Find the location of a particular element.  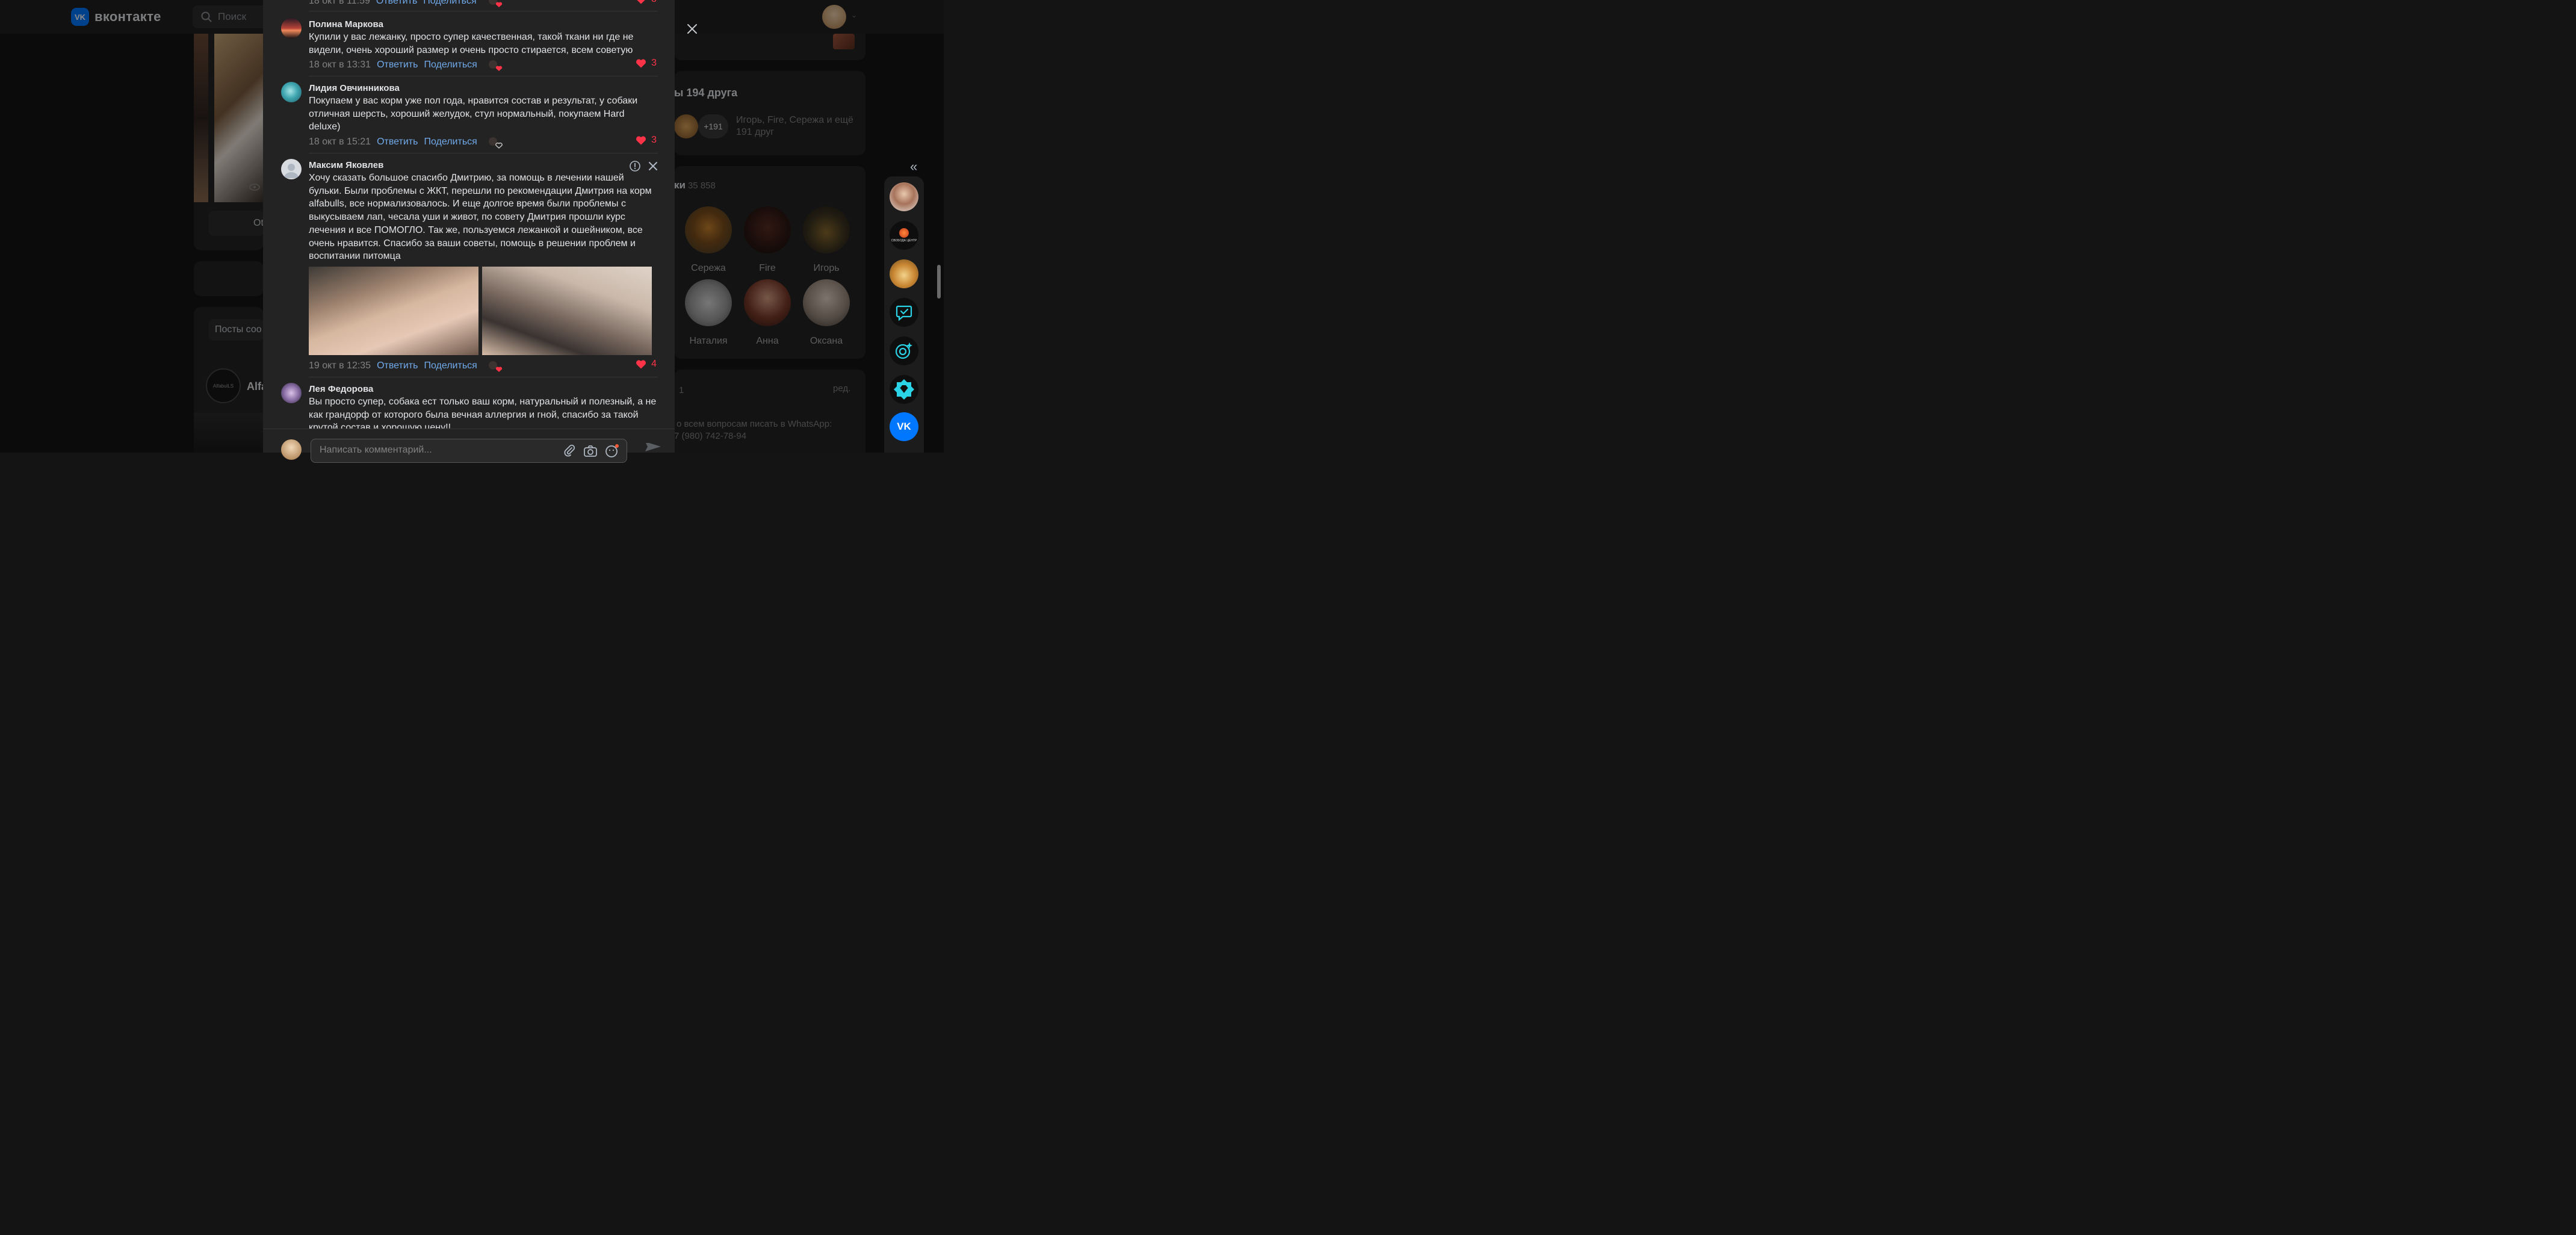

svoboda-label: СВОБОДА ЦЕНТР is located at coordinates (904, 241).